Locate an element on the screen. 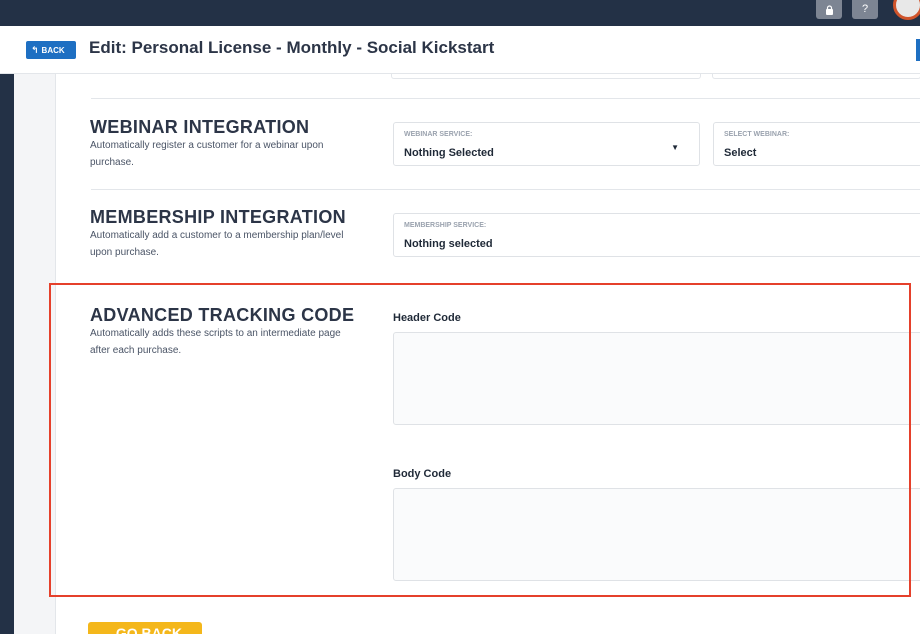 The width and height of the screenshot is (920, 634). webinar-service-select: WEBINAR SERVICE: Nothing Selected ▼ is located at coordinates (546, 144).